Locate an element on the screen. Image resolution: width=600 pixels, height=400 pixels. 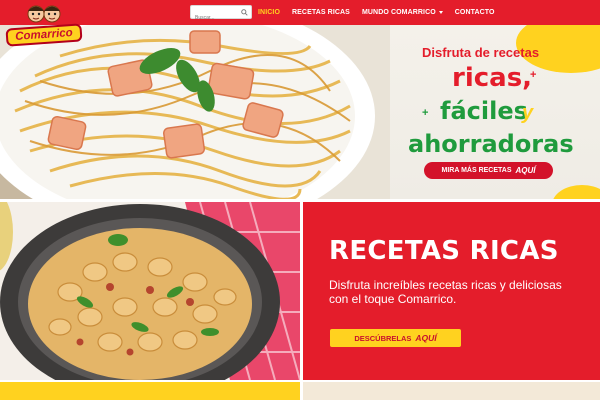
more-recipes-button-label: MIRA MÁS RECETAS is located at coordinates (476, 170).